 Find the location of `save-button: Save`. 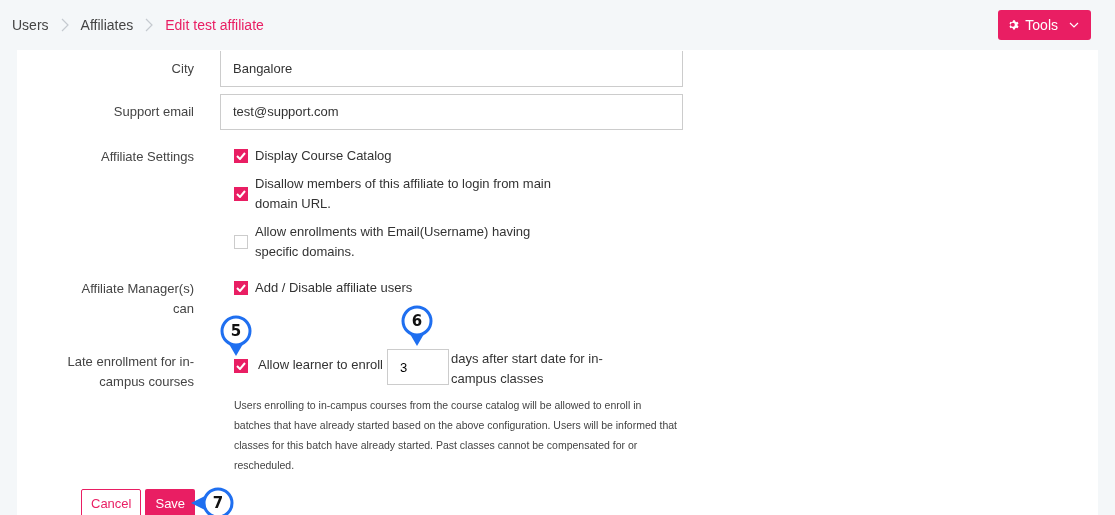

save-button: Save is located at coordinates (170, 502).